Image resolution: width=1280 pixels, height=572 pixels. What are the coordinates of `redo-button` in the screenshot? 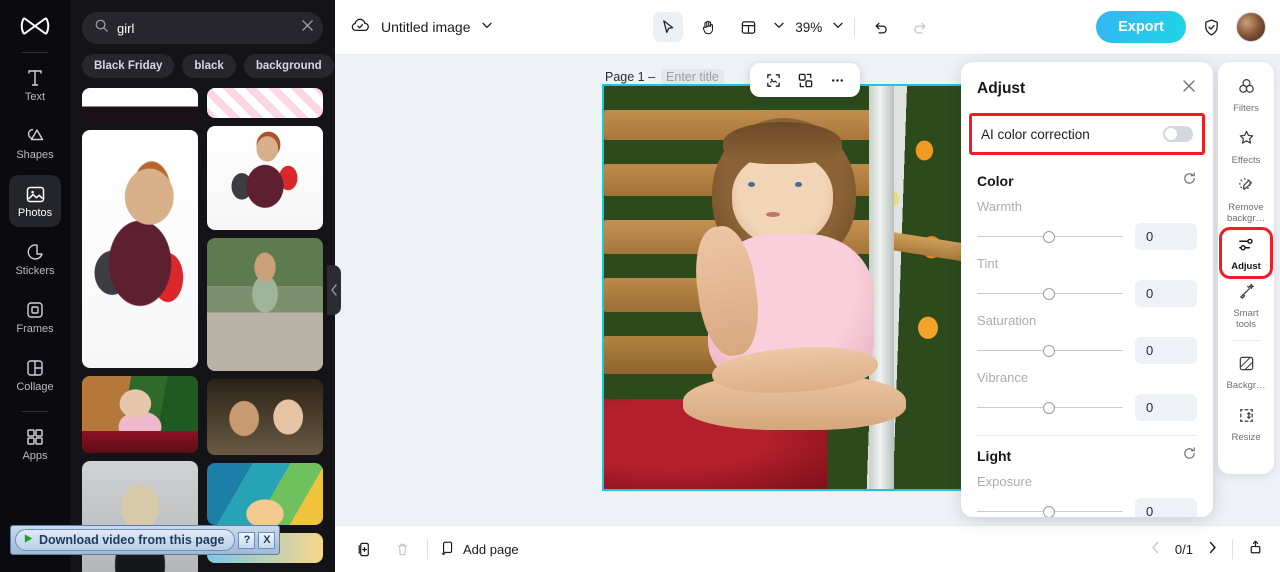 It's located at (920, 27).